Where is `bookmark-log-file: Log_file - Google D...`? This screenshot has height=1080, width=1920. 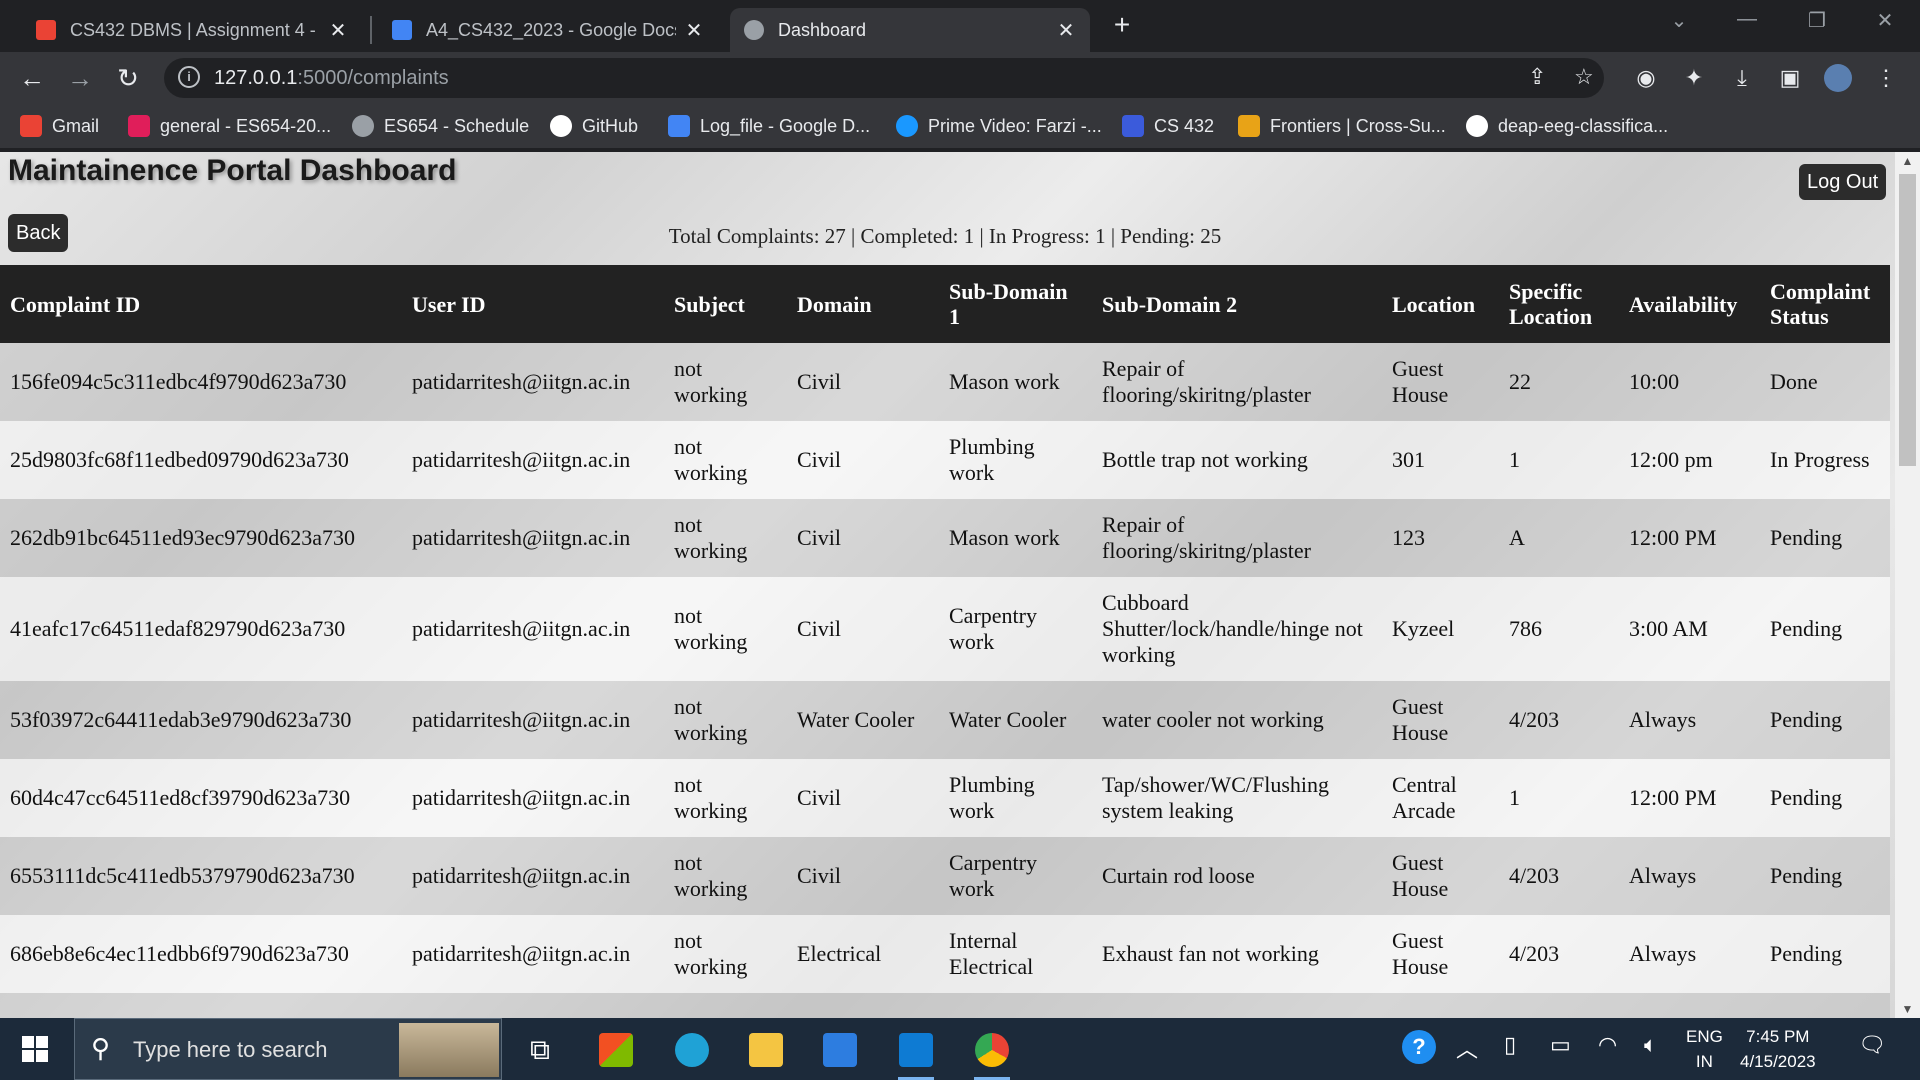
bookmark-log-file: Log_file - Google D... is located at coordinates (769, 126).